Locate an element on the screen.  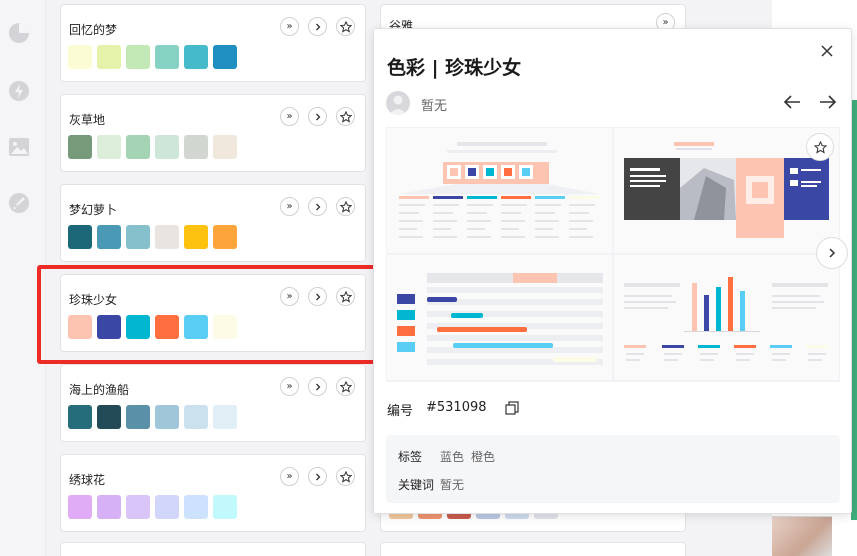
tag-item: 蓝色 is located at coordinates (452, 456).